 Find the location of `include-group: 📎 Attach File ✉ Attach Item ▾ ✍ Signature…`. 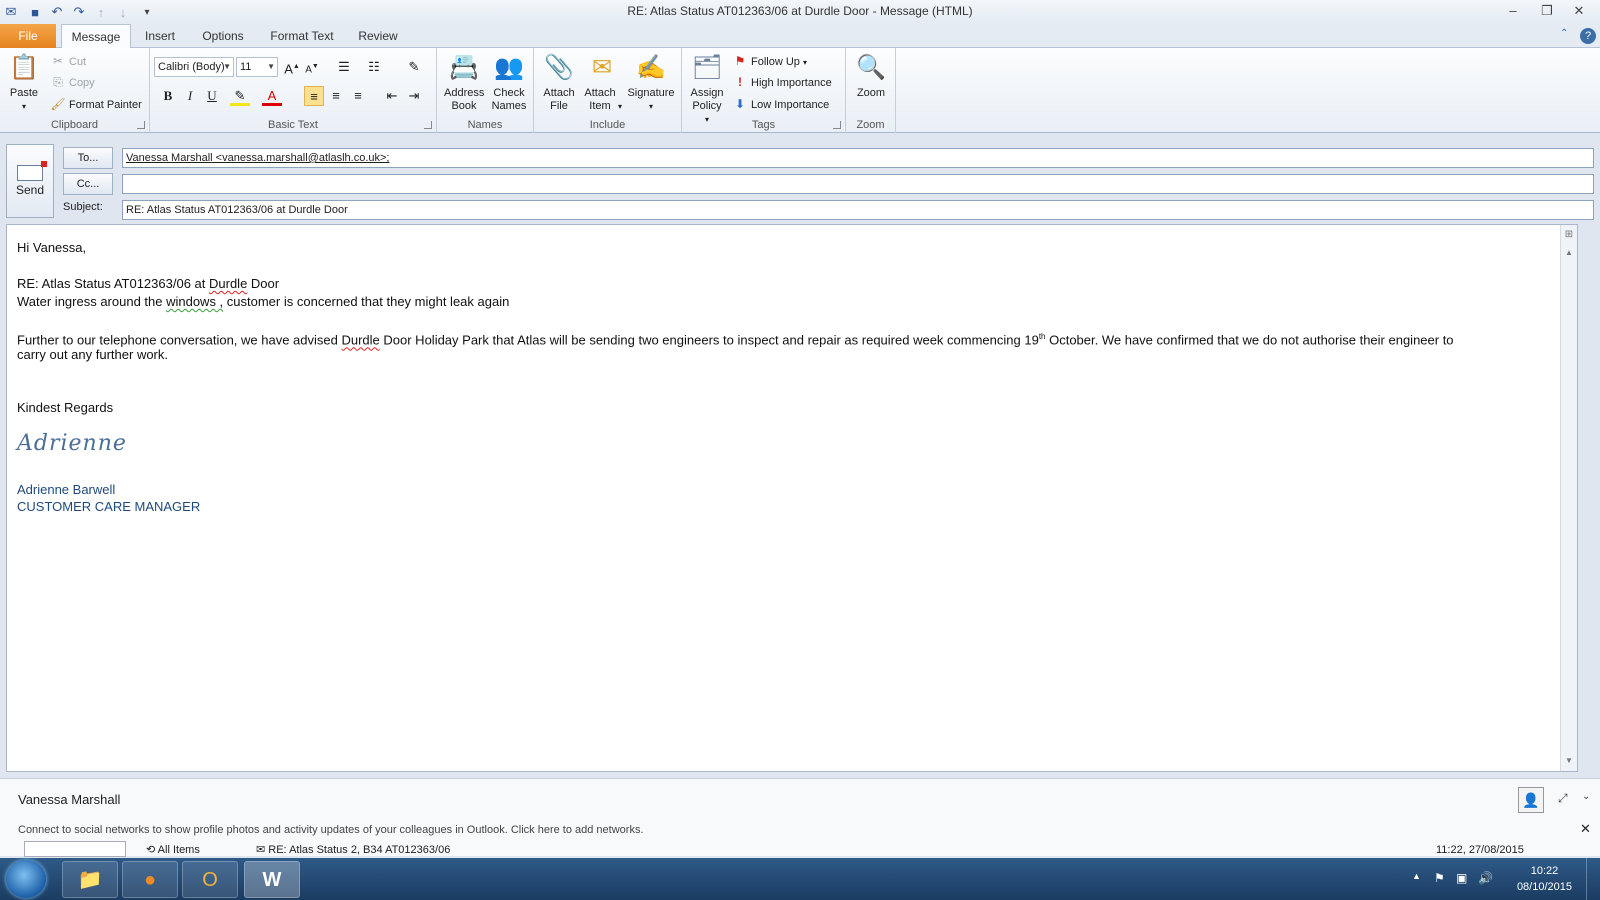

include-group: 📎 Attach File ✉ Attach Item ▾ ✍ Signature… is located at coordinates (608, 90).